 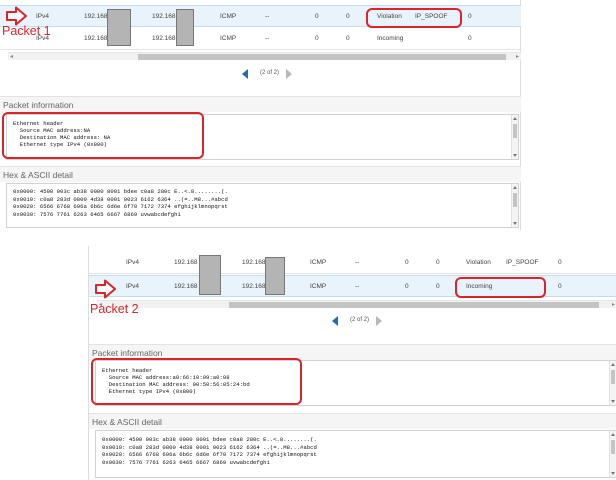 I want to click on reason-cell: IP_SPOOF, so click(x=522, y=262).